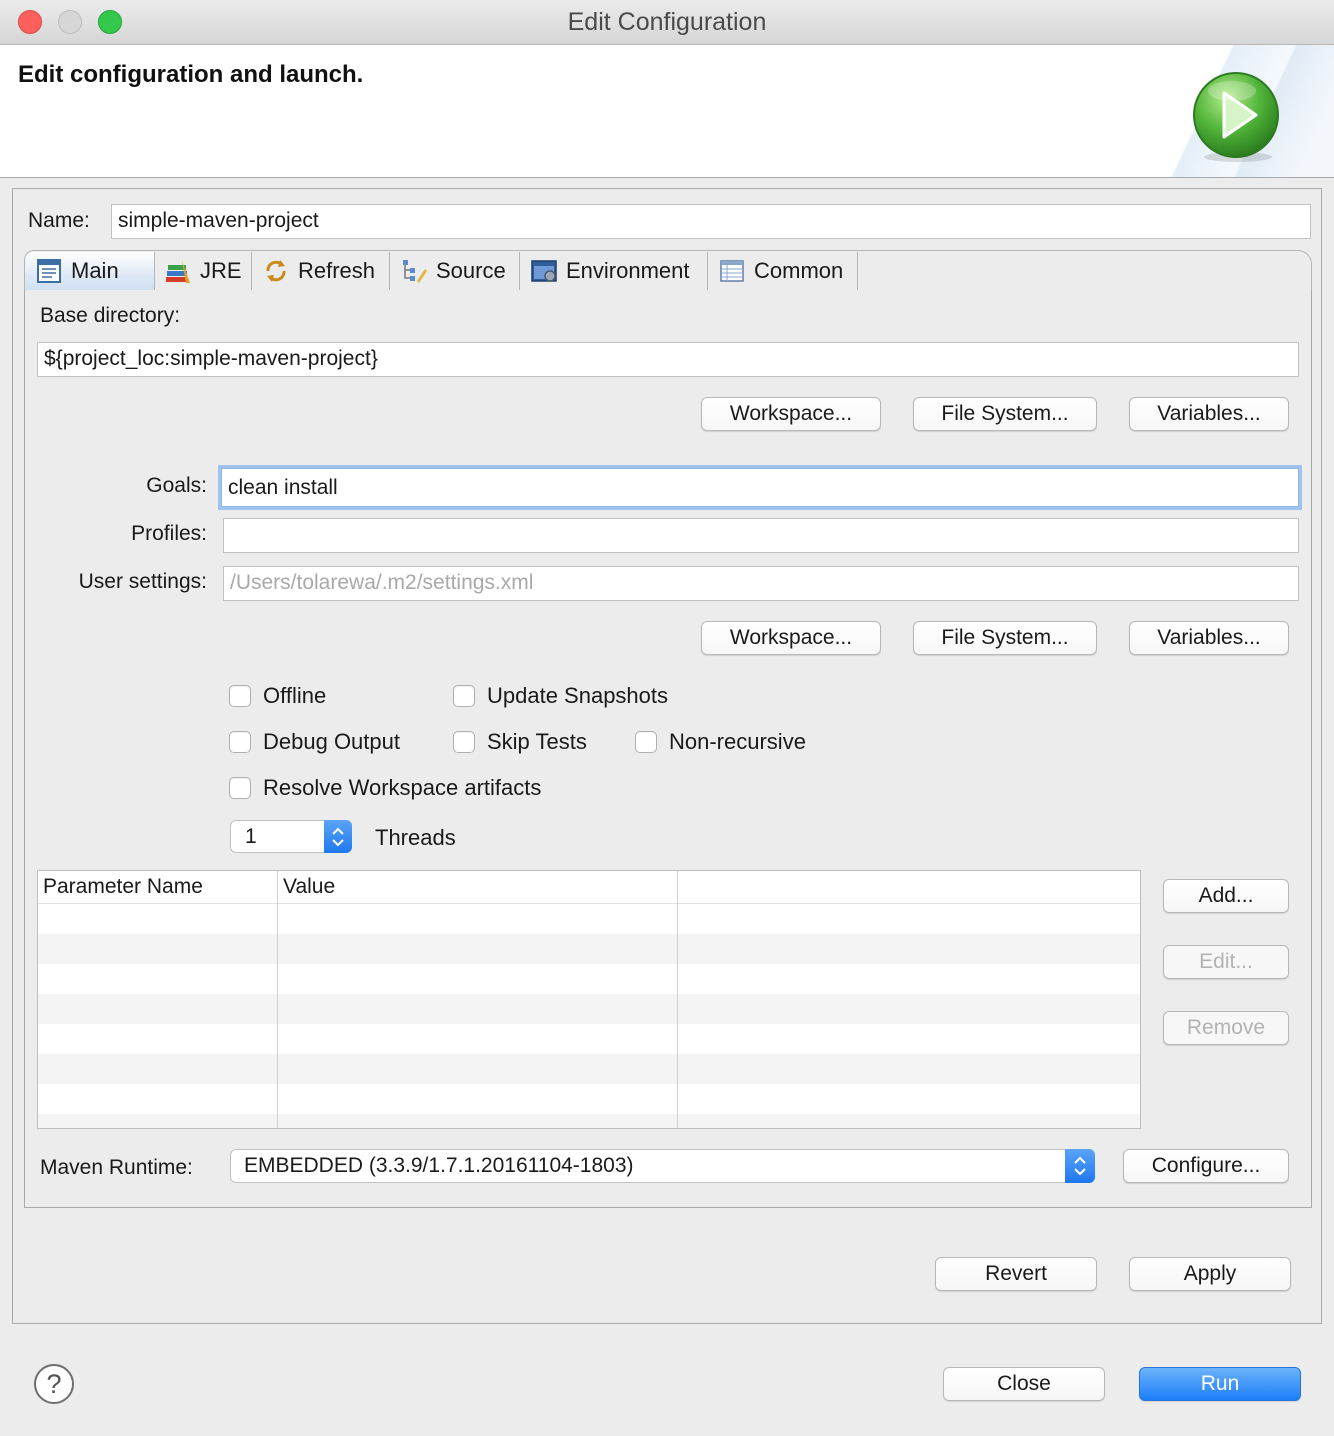 Image resolution: width=1334 pixels, height=1436 pixels. Describe the element at coordinates (668, 359) in the screenshot. I see `base-directory-input: ${project_loc:simple-maven-project}` at that location.